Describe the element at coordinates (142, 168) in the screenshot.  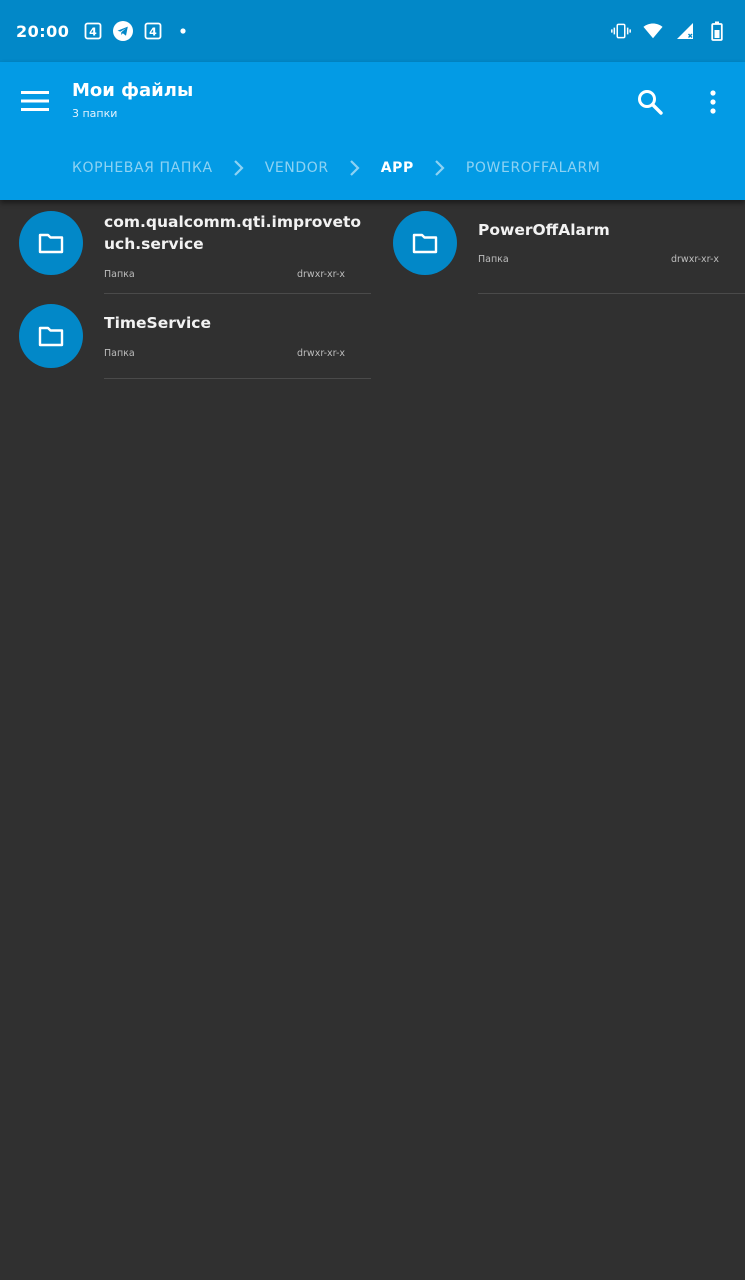
I see `breadcrumb-item-root: КОРНЕВАЯ ПАПКА` at that location.